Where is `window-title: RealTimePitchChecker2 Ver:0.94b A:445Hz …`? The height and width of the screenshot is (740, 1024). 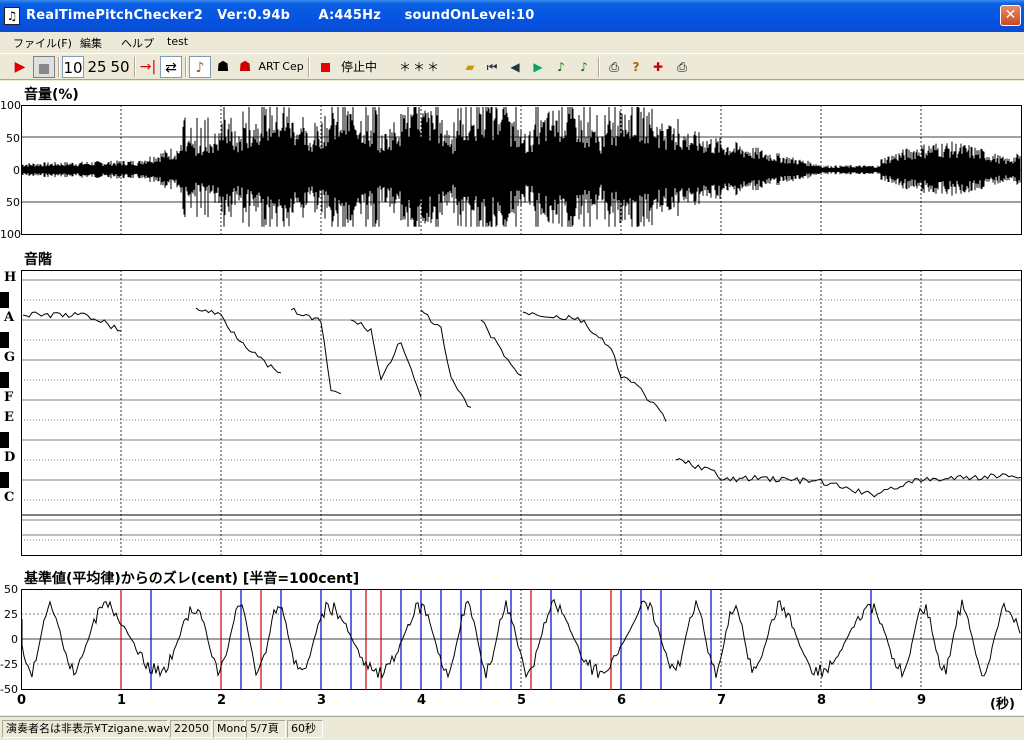
window-title: RealTimePitchChecker2 Ver:0.94b A:445Hz … is located at coordinates (280, 15).